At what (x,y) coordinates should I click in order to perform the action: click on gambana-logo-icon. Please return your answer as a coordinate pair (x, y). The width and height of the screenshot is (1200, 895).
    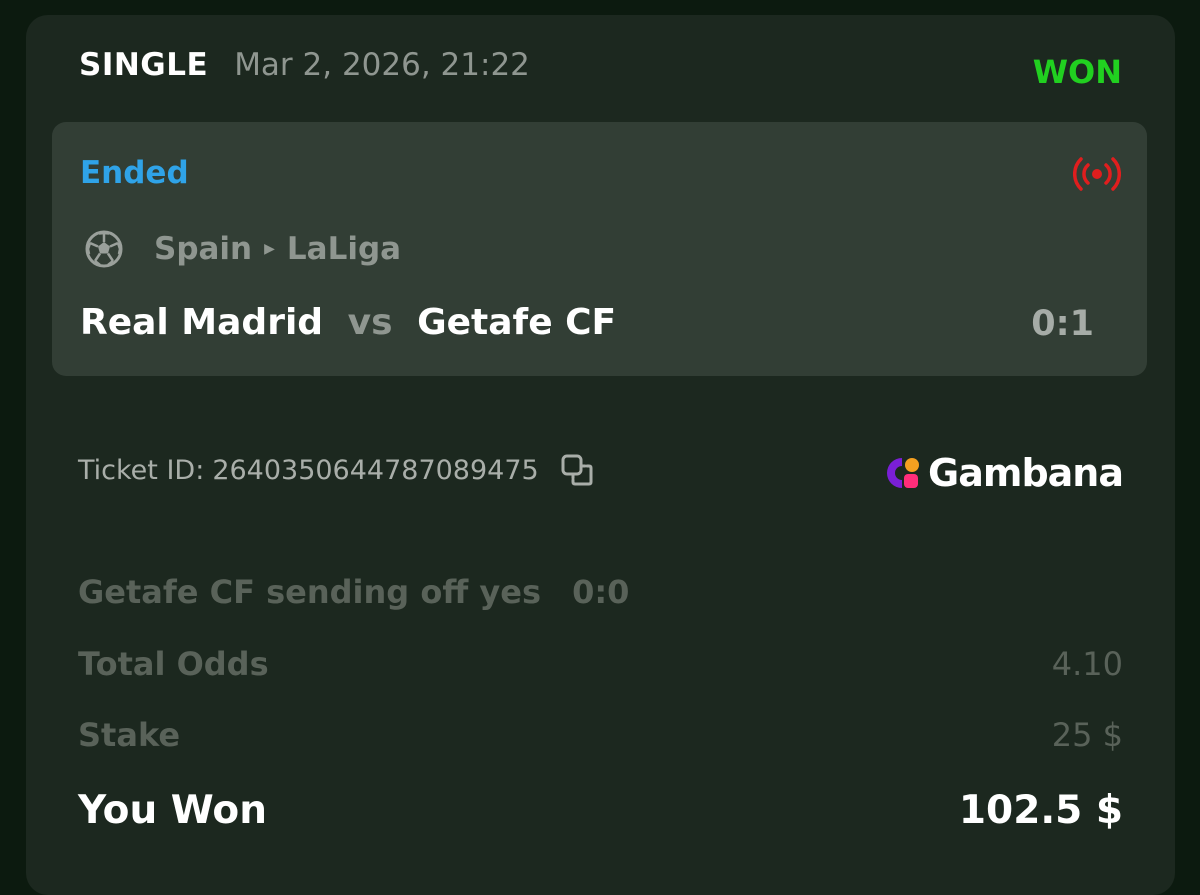
    Looking at the image, I should click on (903, 473).